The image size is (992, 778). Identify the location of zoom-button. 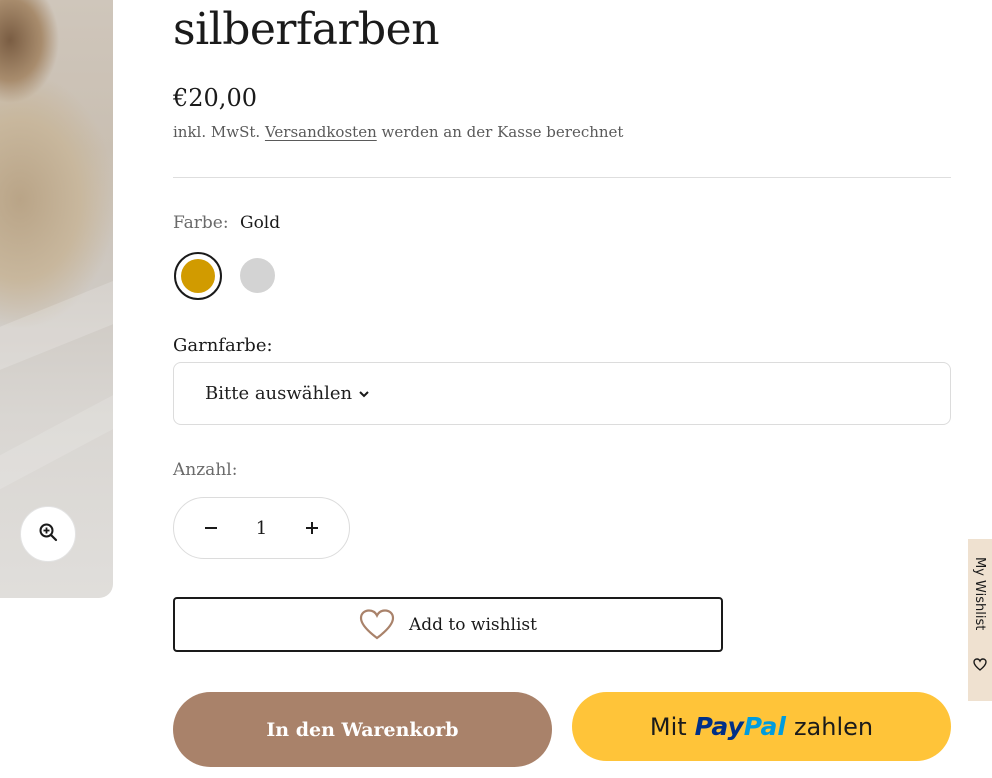
(48, 534).